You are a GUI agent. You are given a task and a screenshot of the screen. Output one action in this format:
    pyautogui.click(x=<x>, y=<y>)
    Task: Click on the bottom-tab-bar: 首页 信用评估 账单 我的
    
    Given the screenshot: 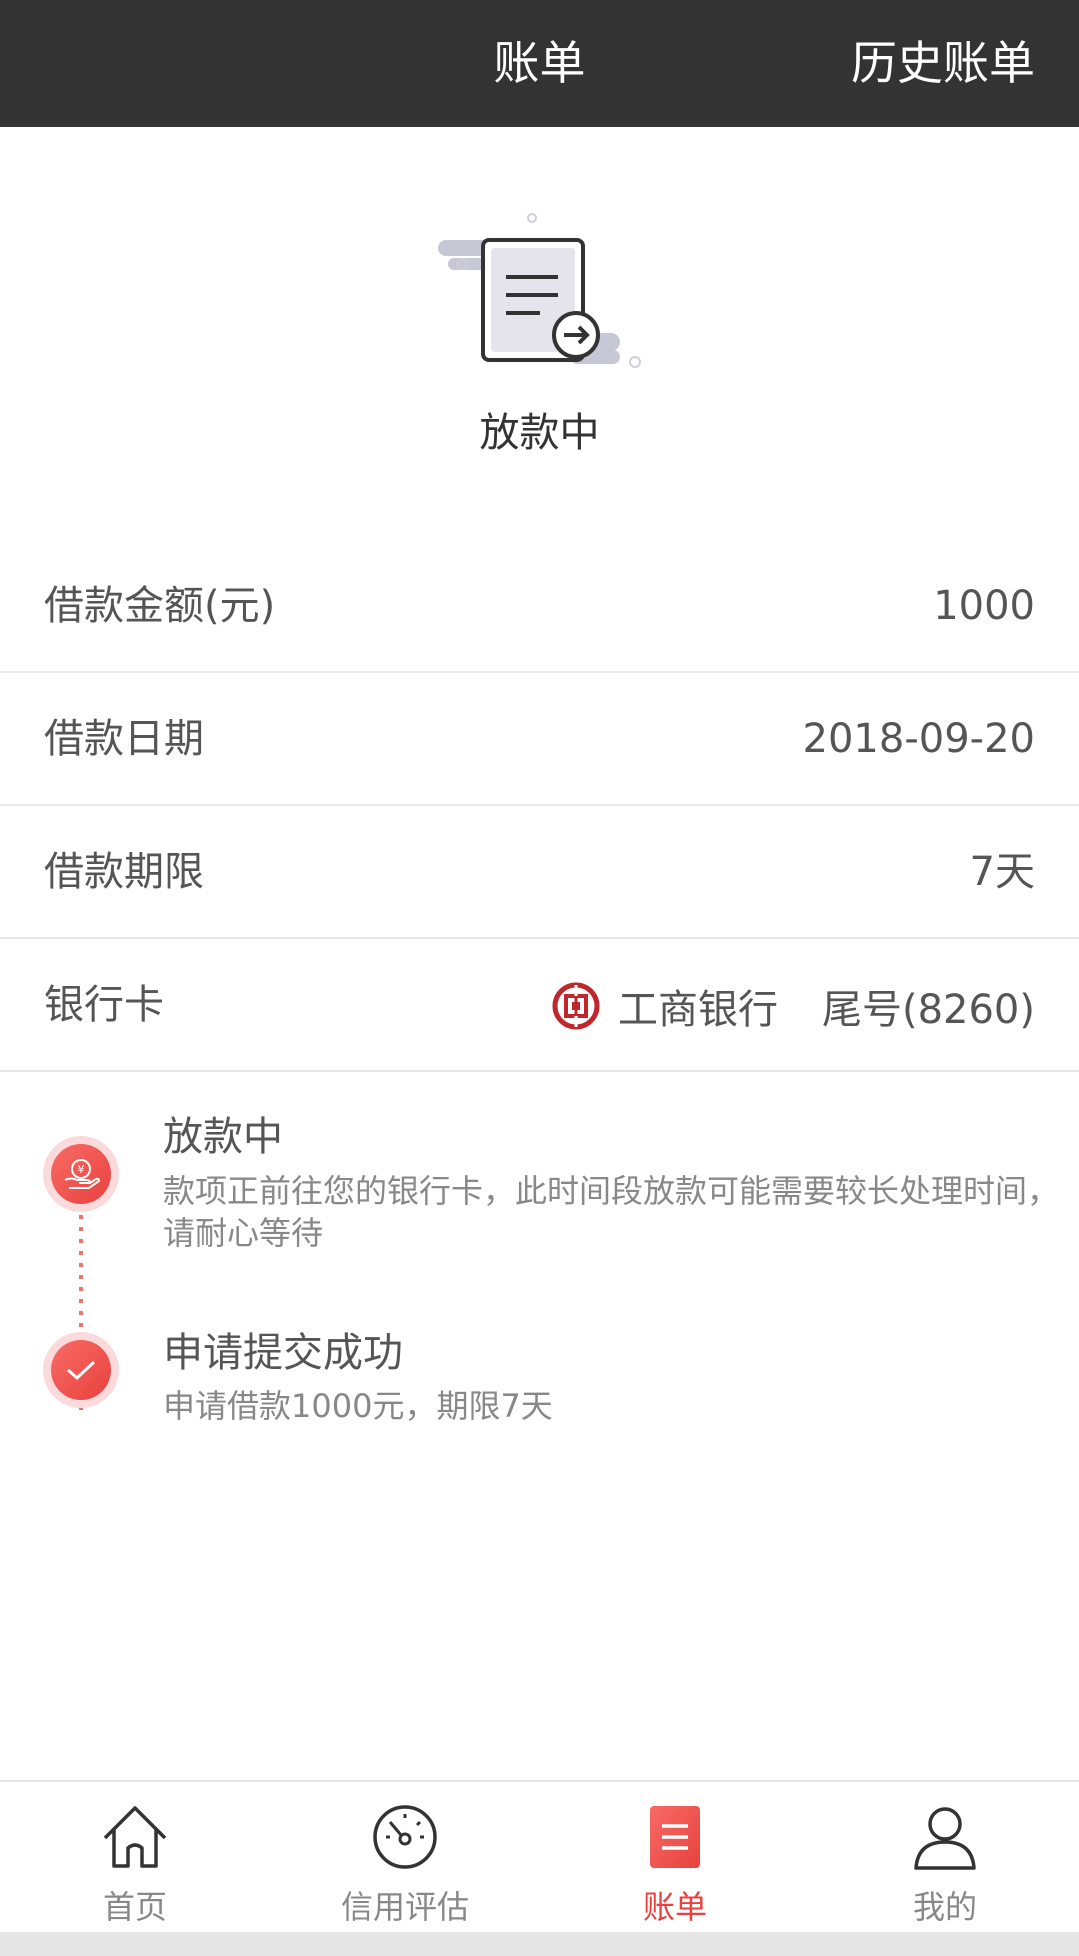 What is the action you would take?
    pyautogui.click(x=539, y=1856)
    